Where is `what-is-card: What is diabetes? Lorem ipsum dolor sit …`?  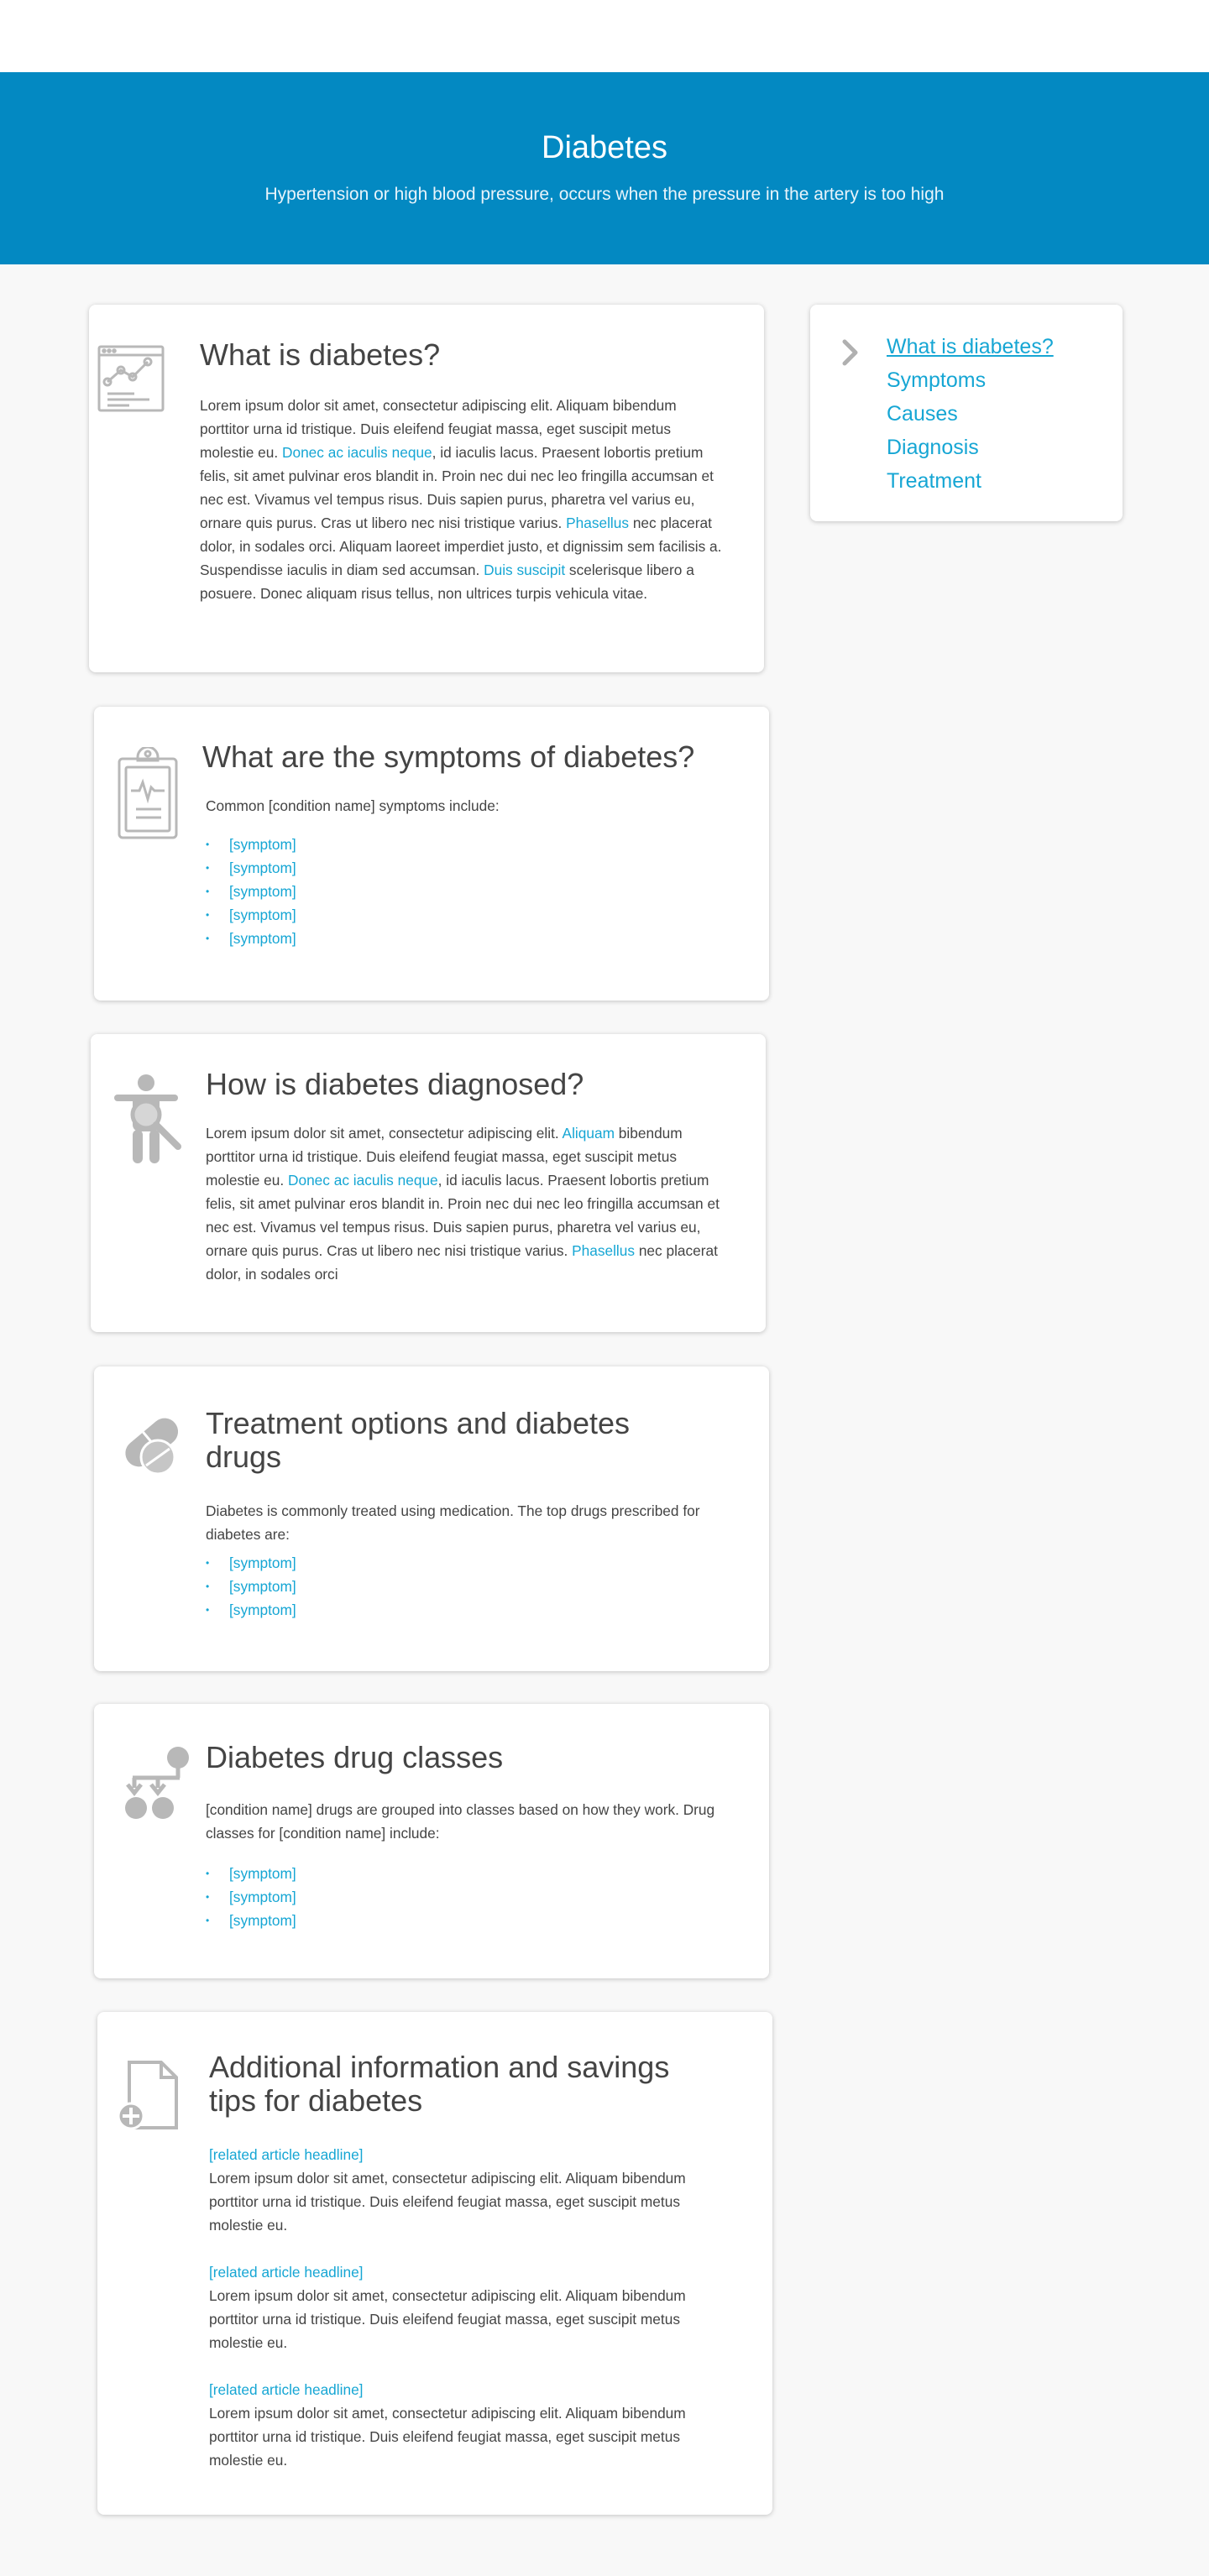 what-is-card: What is diabetes? Lorem ipsum dolor sit … is located at coordinates (426, 488).